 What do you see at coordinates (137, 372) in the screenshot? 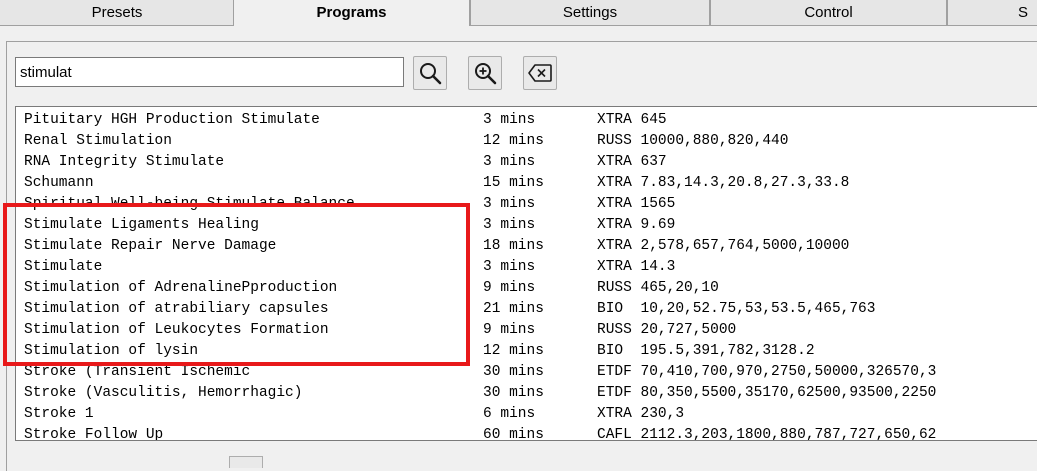
I see `program-name: Stroke (Transient Ischemic` at bounding box center [137, 372].